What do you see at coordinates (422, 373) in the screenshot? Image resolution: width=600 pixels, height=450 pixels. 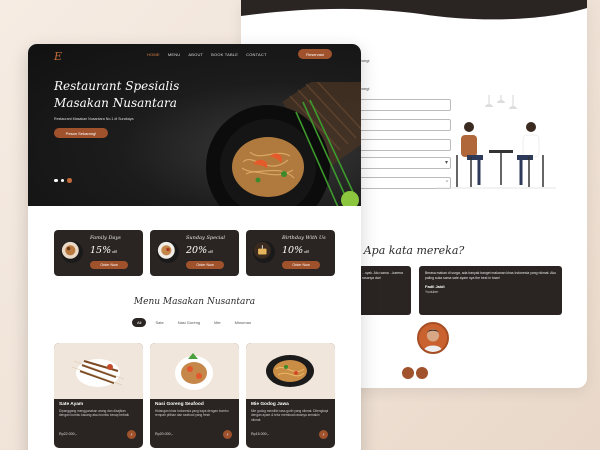 I see `carousel-next-button` at bounding box center [422, 373].